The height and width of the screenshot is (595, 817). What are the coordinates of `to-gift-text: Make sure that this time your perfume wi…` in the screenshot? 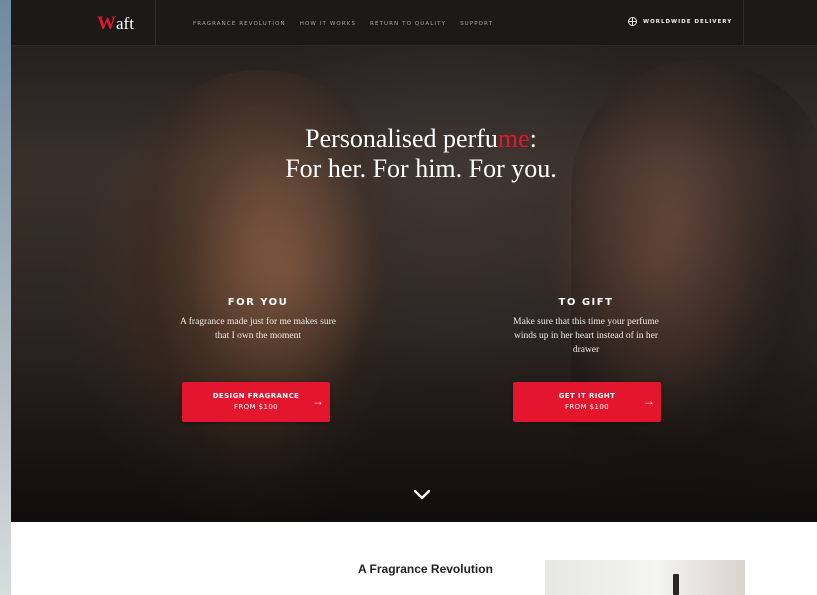 It's located at (586, 336).